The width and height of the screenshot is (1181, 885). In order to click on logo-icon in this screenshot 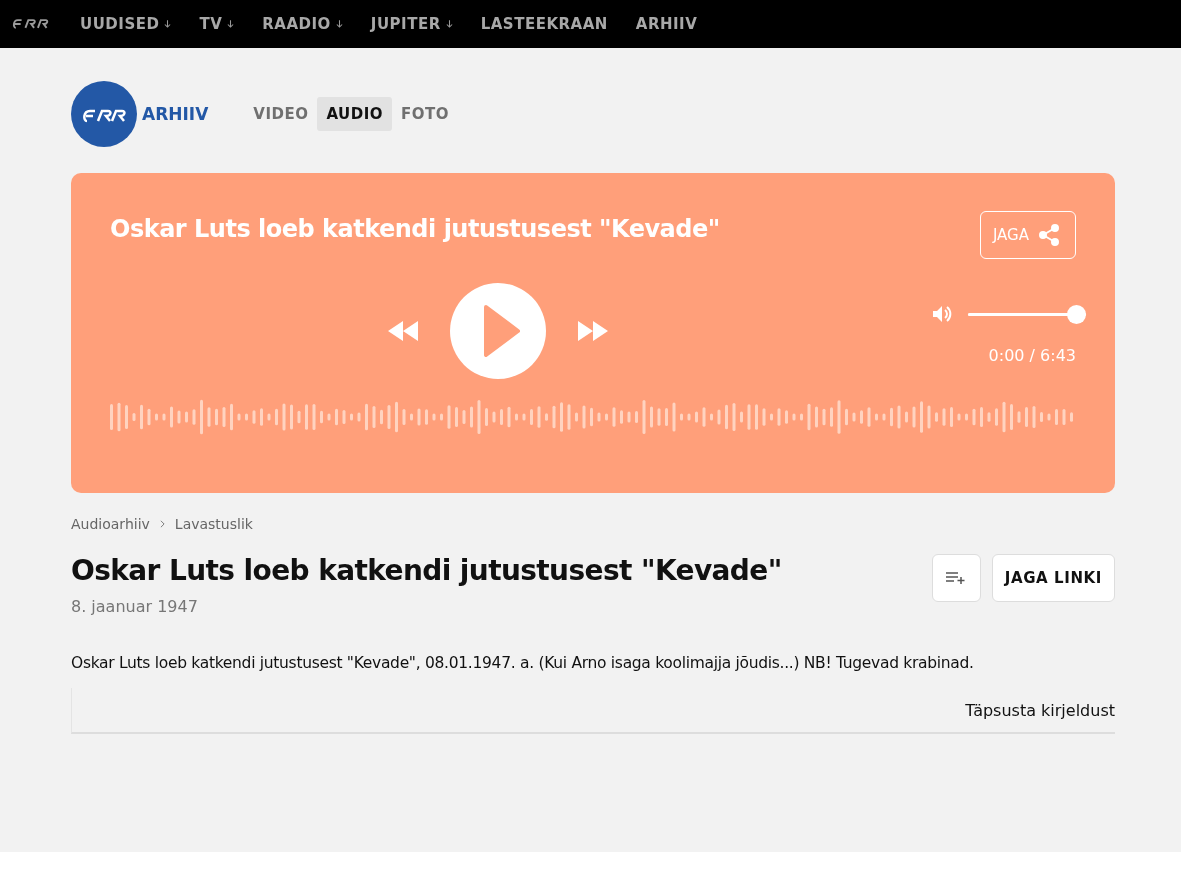, I will do `click(104, 114)`.